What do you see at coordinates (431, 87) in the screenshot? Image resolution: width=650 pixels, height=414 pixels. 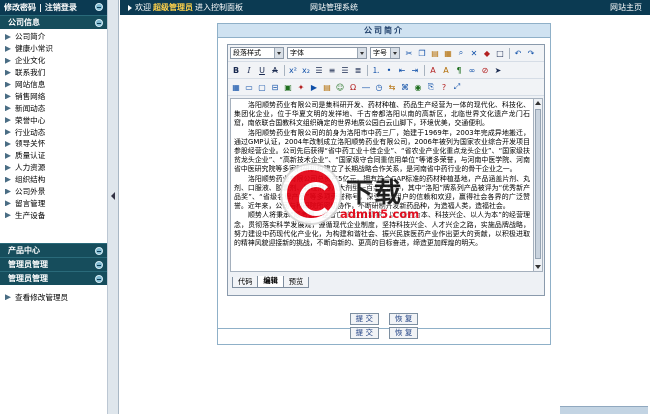 I see `page-break-icon: ⎘` at bounding box center [431, 87].